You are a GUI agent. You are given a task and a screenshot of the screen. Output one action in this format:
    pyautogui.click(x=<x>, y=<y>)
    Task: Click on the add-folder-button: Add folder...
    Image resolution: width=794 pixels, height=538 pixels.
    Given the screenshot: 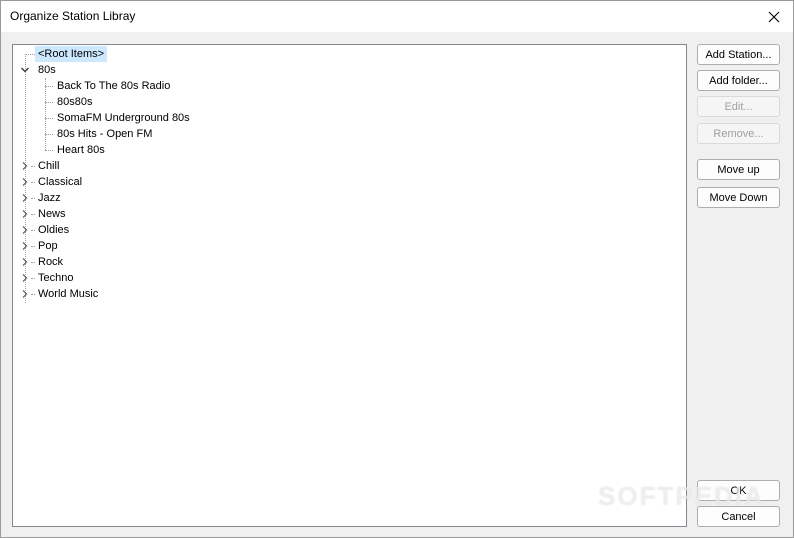 What is the action you would take?
    pyautogui.click(x=738, y=80)
    